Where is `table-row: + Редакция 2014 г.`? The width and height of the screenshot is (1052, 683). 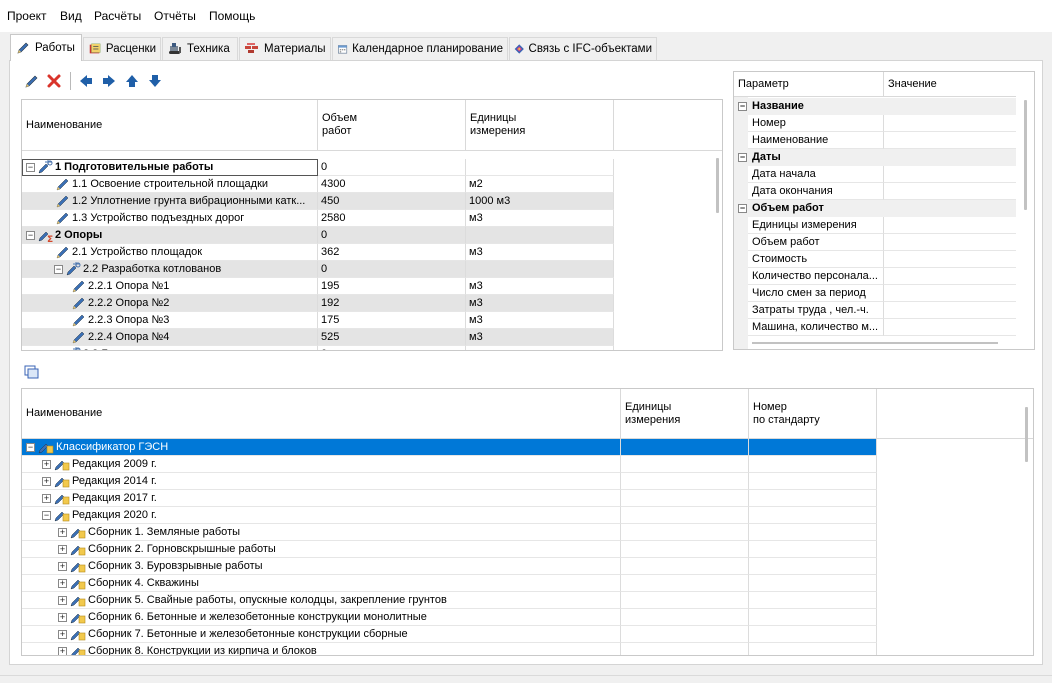
table-row: + Редакция 2014 г. is located at coordinates (449, 481).